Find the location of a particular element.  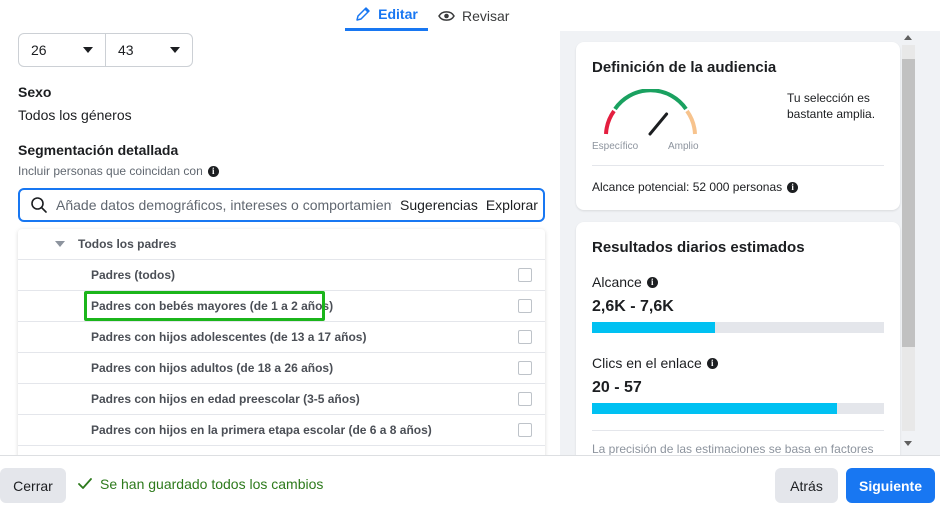

clicks-label: Clics en el enlace is located at coordinates (647, 363).